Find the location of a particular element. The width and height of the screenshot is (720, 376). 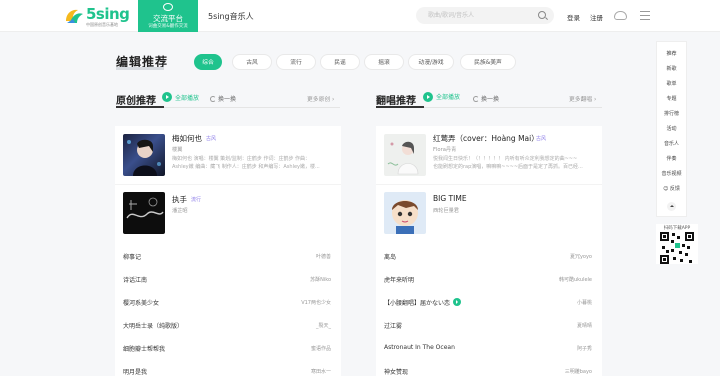

featured-song-name: 梅如何也 is located at coordinates (187, 138).